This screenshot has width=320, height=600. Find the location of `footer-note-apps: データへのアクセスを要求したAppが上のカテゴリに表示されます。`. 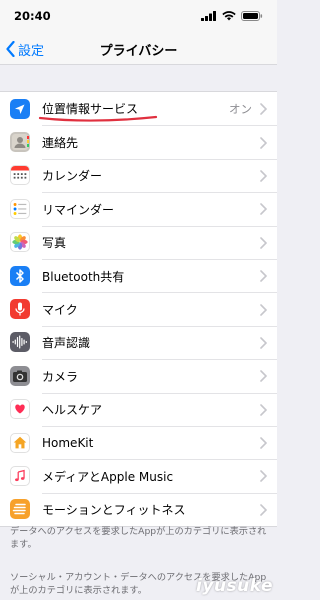

footer-note-apps: データへのアクセスを要求したAppが上のカテゴリに表示されます。 is located at coordinates (138, 538).